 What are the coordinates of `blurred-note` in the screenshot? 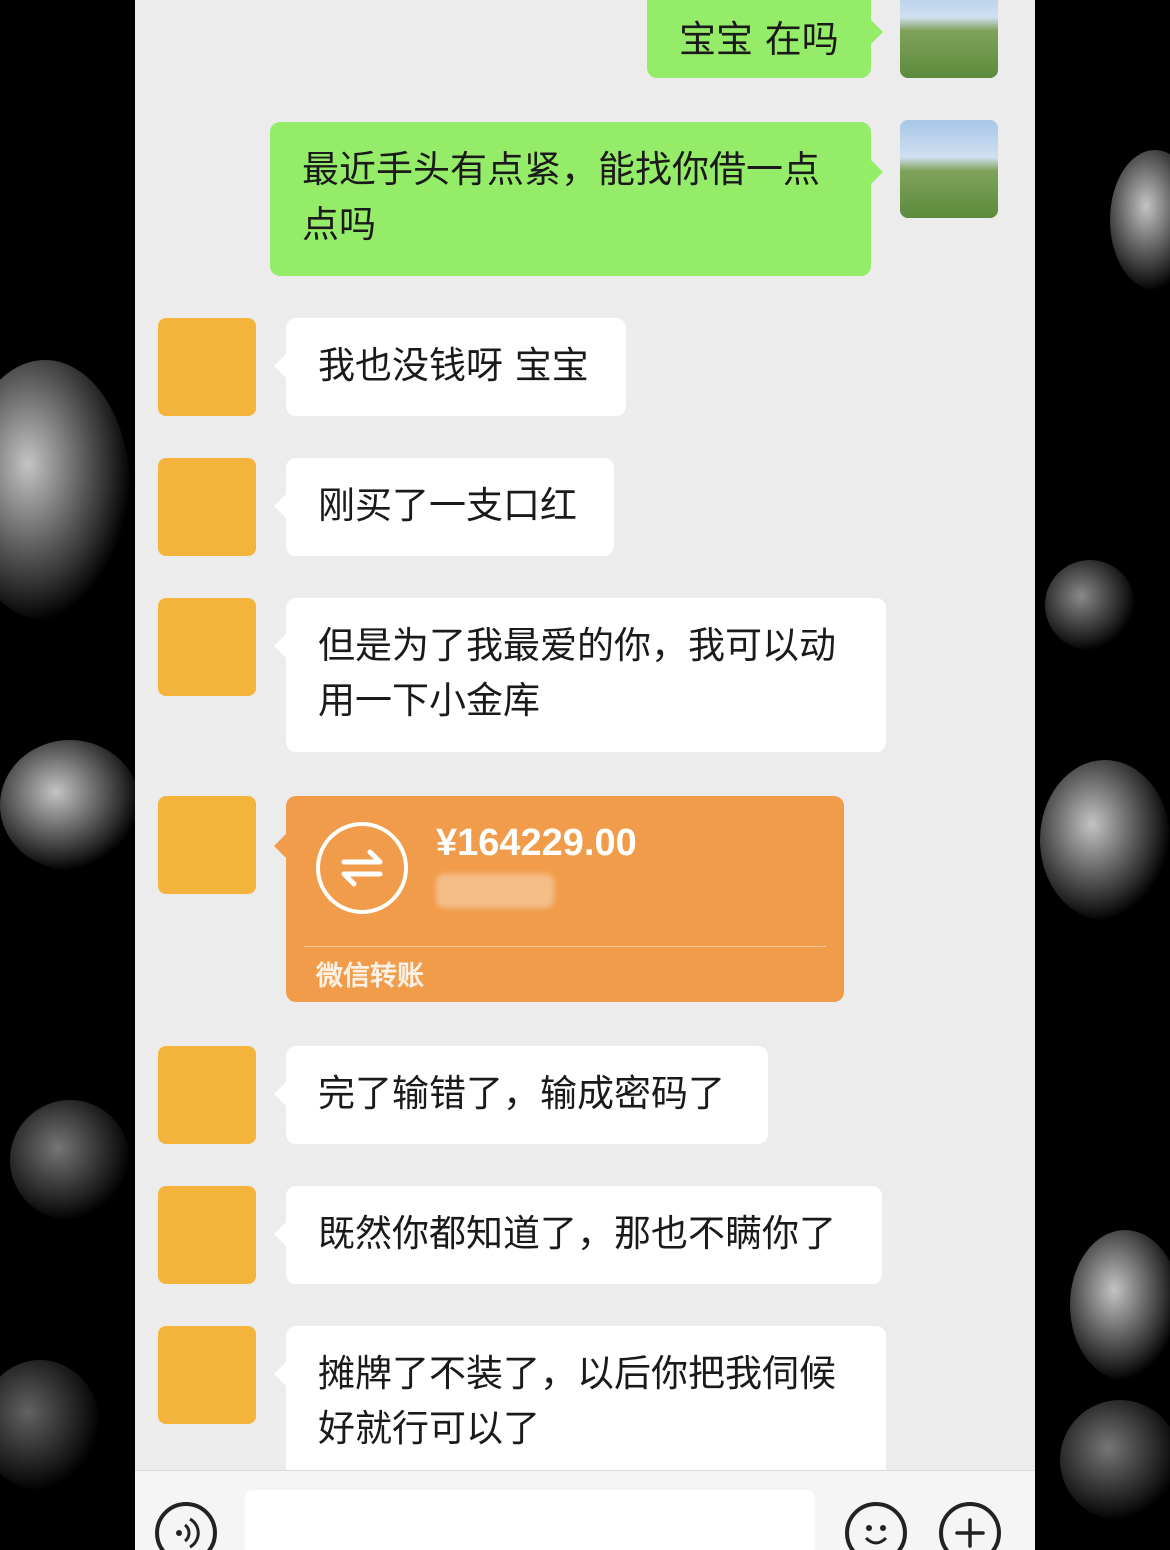 It's located at (495, 891).